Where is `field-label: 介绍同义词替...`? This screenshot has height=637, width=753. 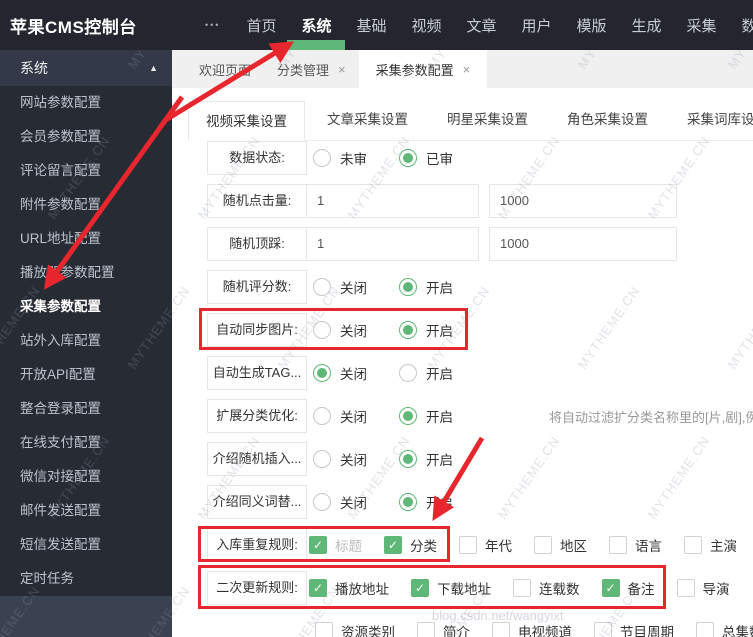
field-label: 介绍同义词替... is located at coordinates (257, 502).